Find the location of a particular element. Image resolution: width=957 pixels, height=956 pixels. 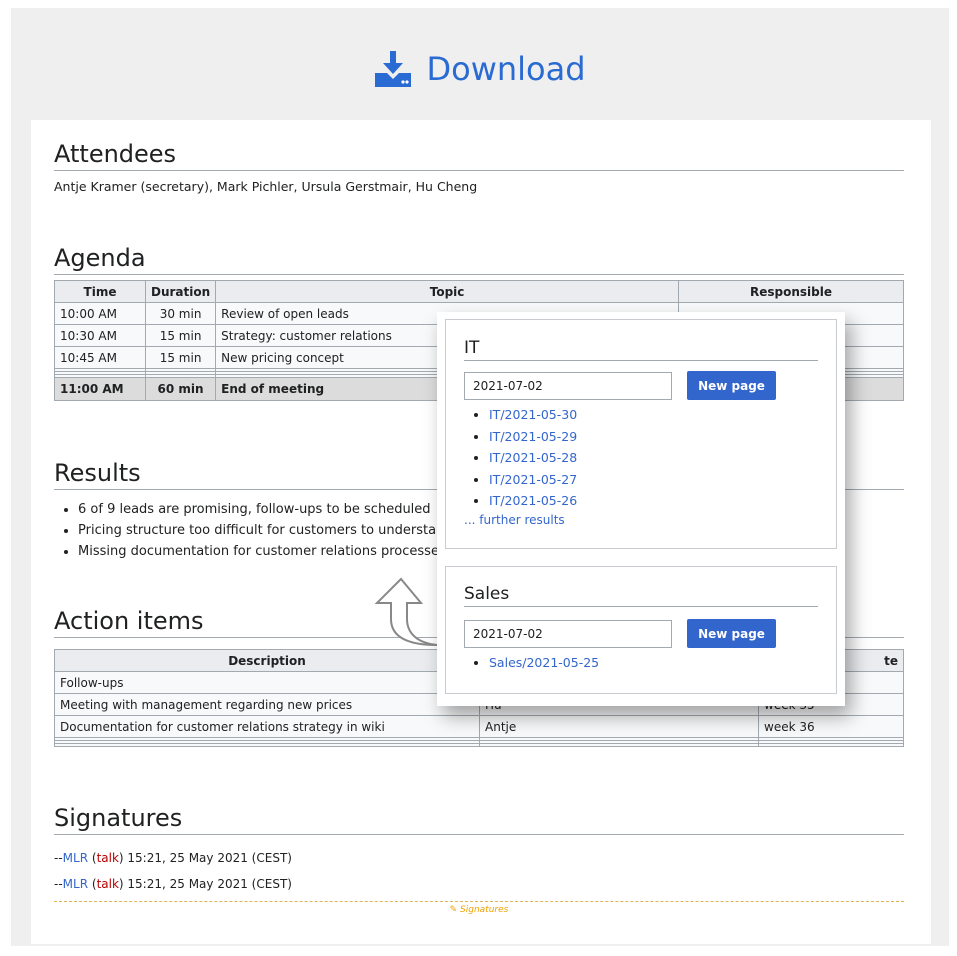

agenda-time: 10:30 AM is located at coordinates (100, 335).